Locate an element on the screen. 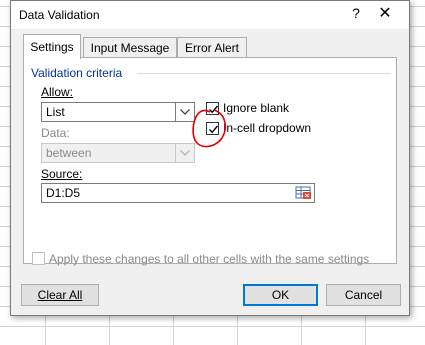  ignore-blank-checkbox is located at coordinates (212, 108).